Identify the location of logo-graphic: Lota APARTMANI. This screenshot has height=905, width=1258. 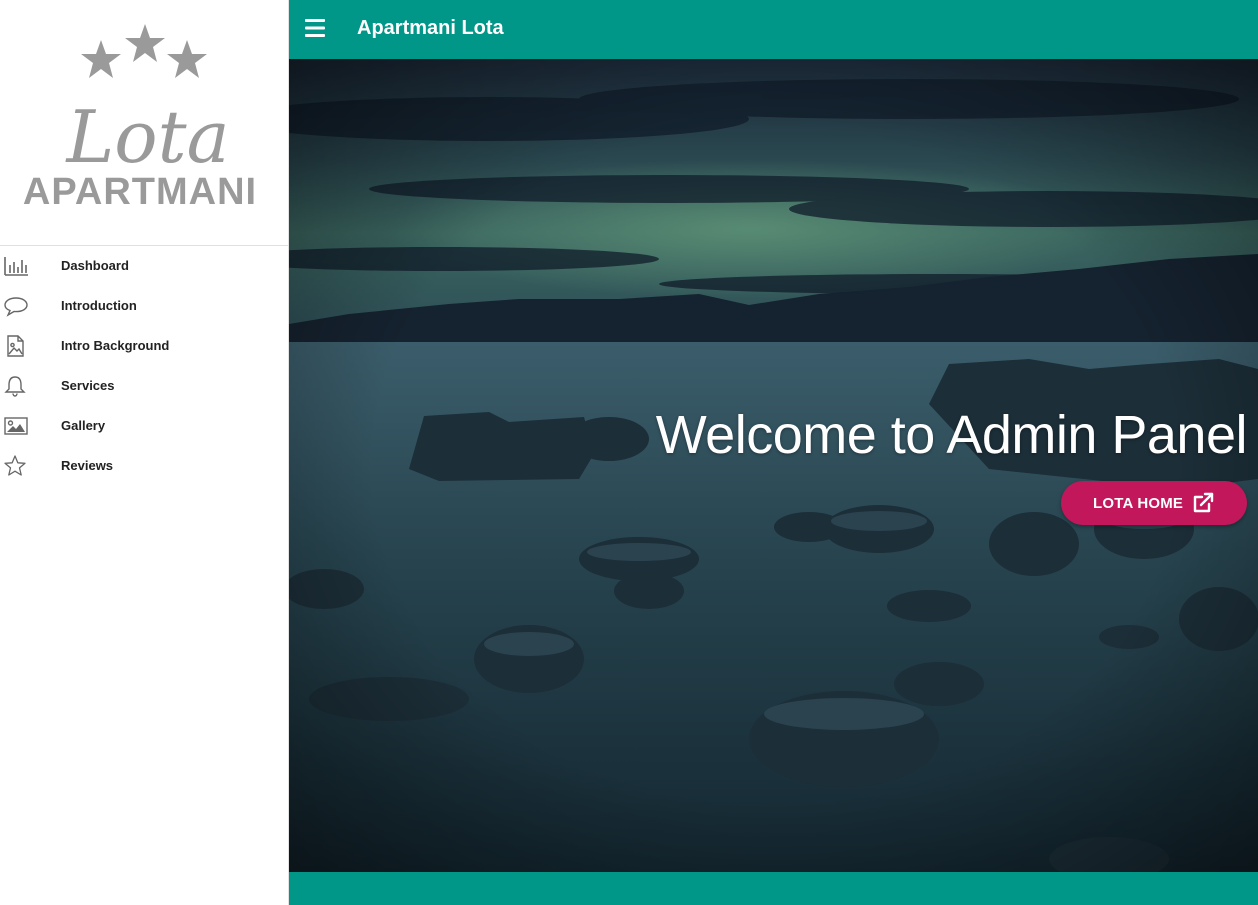
(140, 118).